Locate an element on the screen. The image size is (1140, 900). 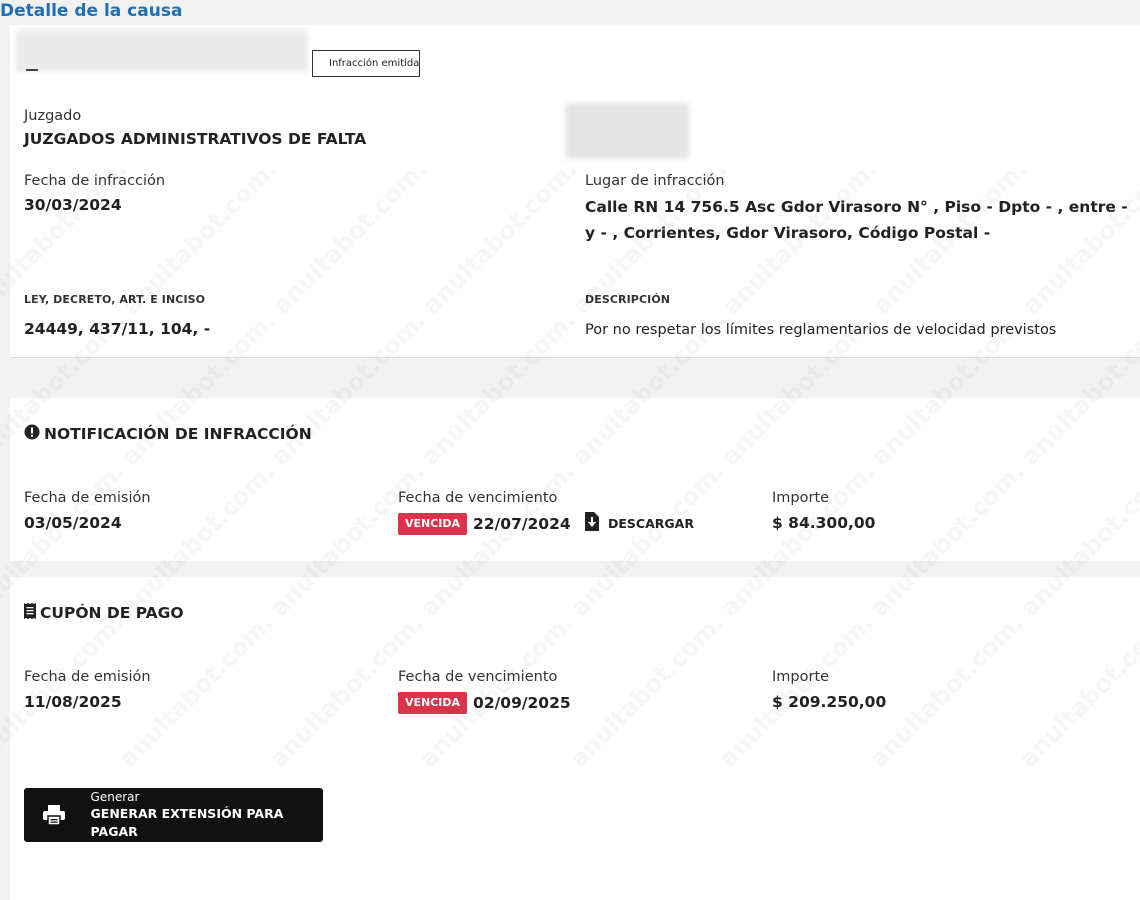
notif-vencimiento: VENCIDA 22/07/2024 is located at coordinates (484, 524).